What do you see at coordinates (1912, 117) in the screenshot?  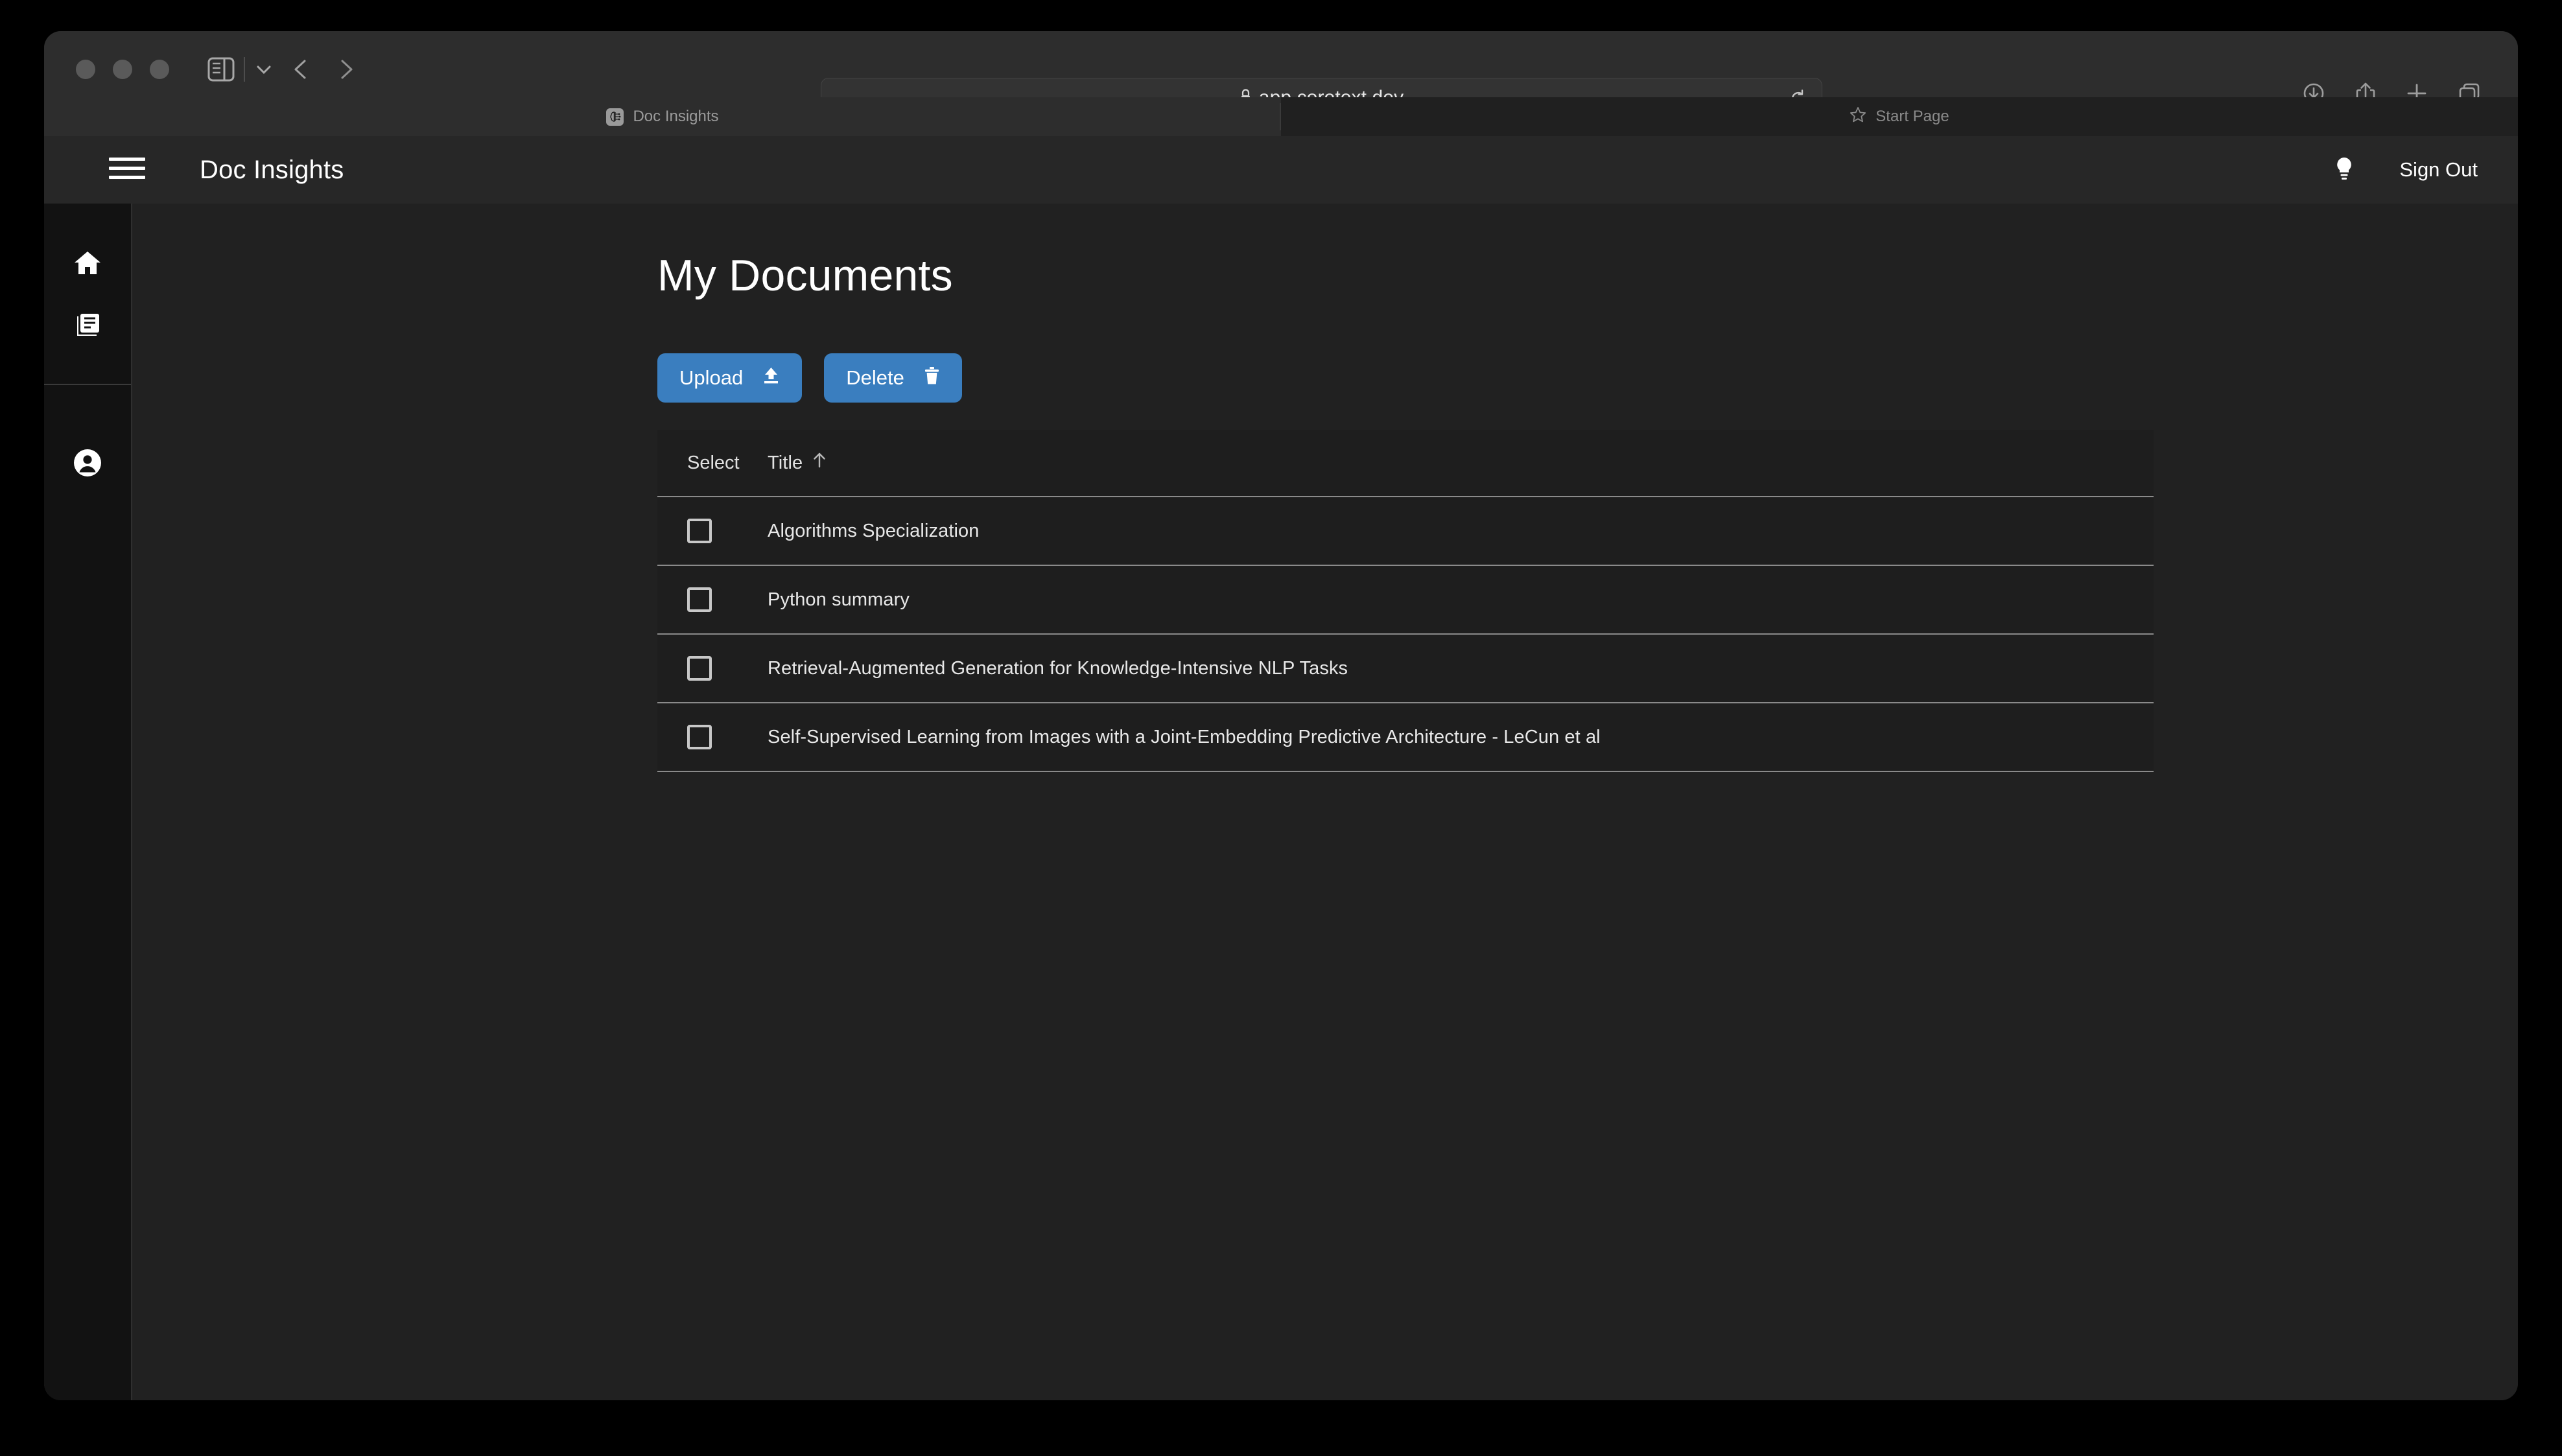 I see `tab-label: Start Page` at bounding box center [1912, 117].